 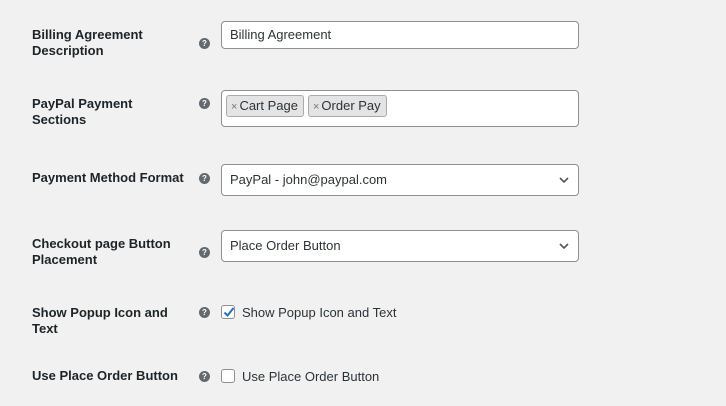 I want to click on paypal-sections-multiselect: × Cart Page × Order Pay, so click(x=400, y=108).